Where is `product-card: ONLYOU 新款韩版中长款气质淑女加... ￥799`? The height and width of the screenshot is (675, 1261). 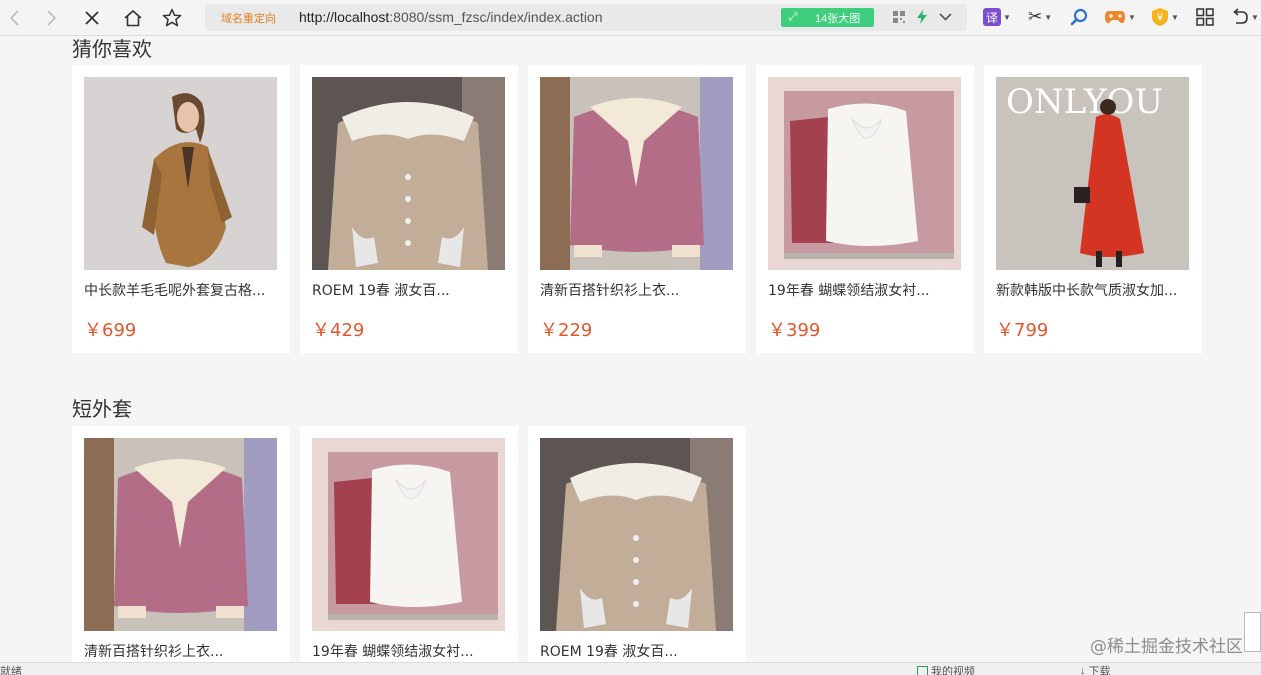
product-card: ONLYOU 新款韩版中长款气质淑女加... ￥799 is located at coordinates (1093, 209).